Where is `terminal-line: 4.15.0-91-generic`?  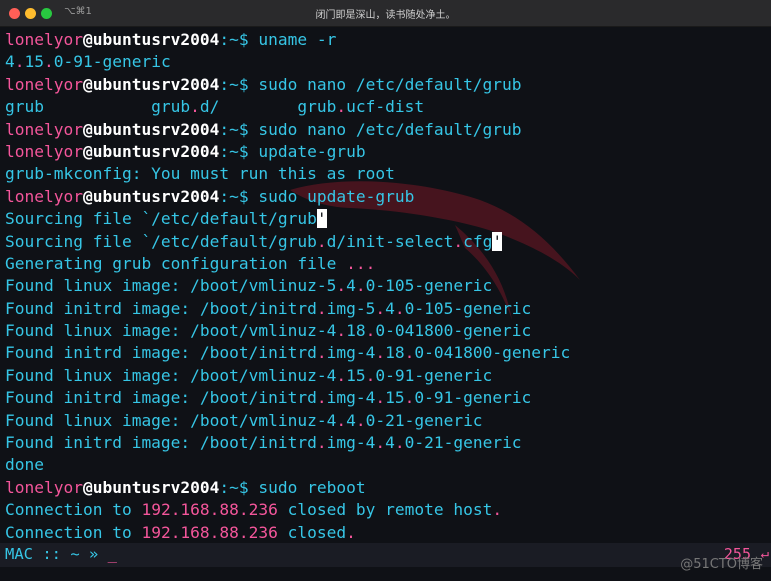
terminal-line: 4.15.0-91-generic is located at coordinates (88, 62).